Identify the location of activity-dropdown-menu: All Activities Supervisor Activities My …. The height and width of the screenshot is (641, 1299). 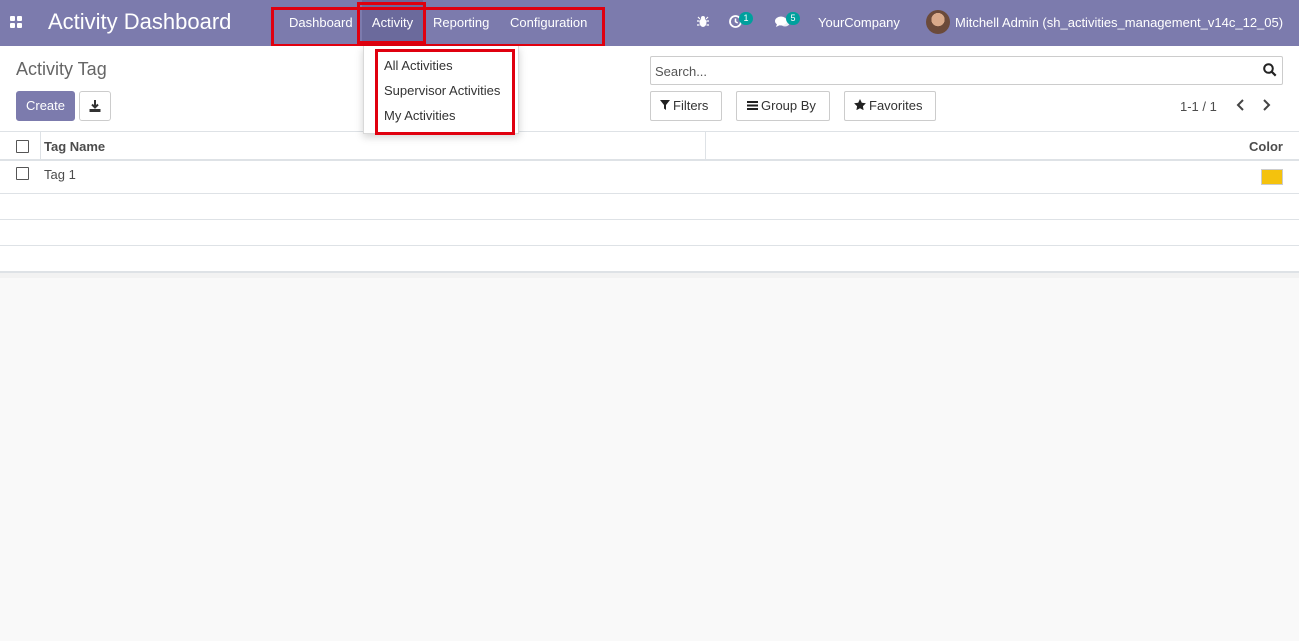
(441, 90).